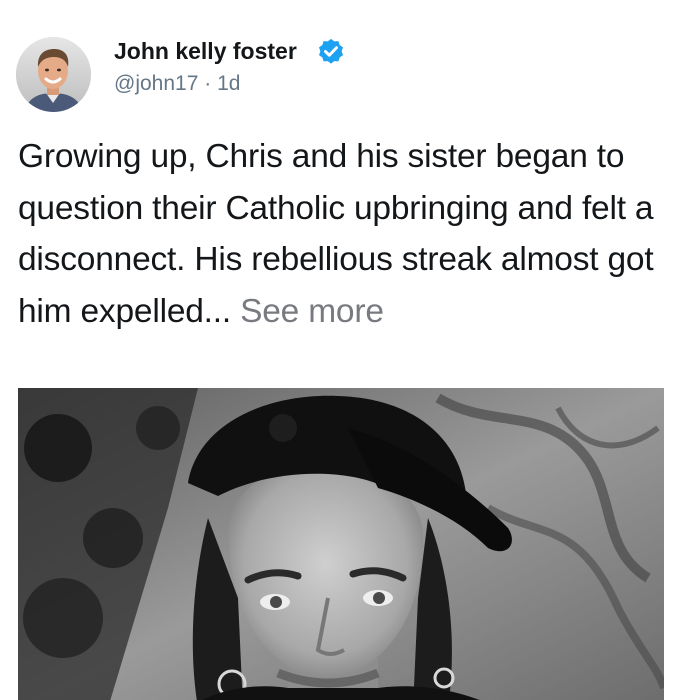 Image resolution: width=700 pixels, height=700 pixels. I want to click on author-display-name: John kelly foster, so click(205, 51).